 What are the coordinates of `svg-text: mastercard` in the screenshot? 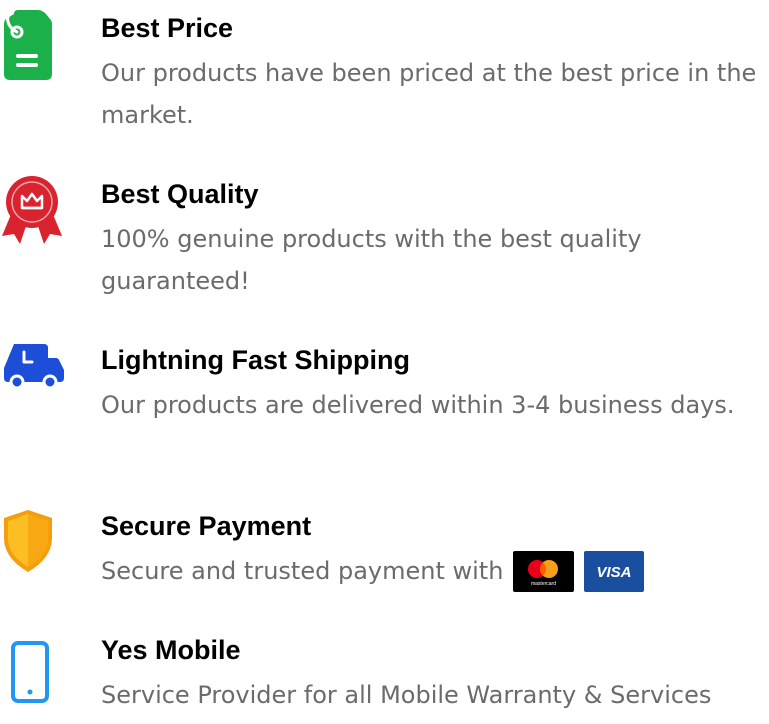 It's located at (543, 584).